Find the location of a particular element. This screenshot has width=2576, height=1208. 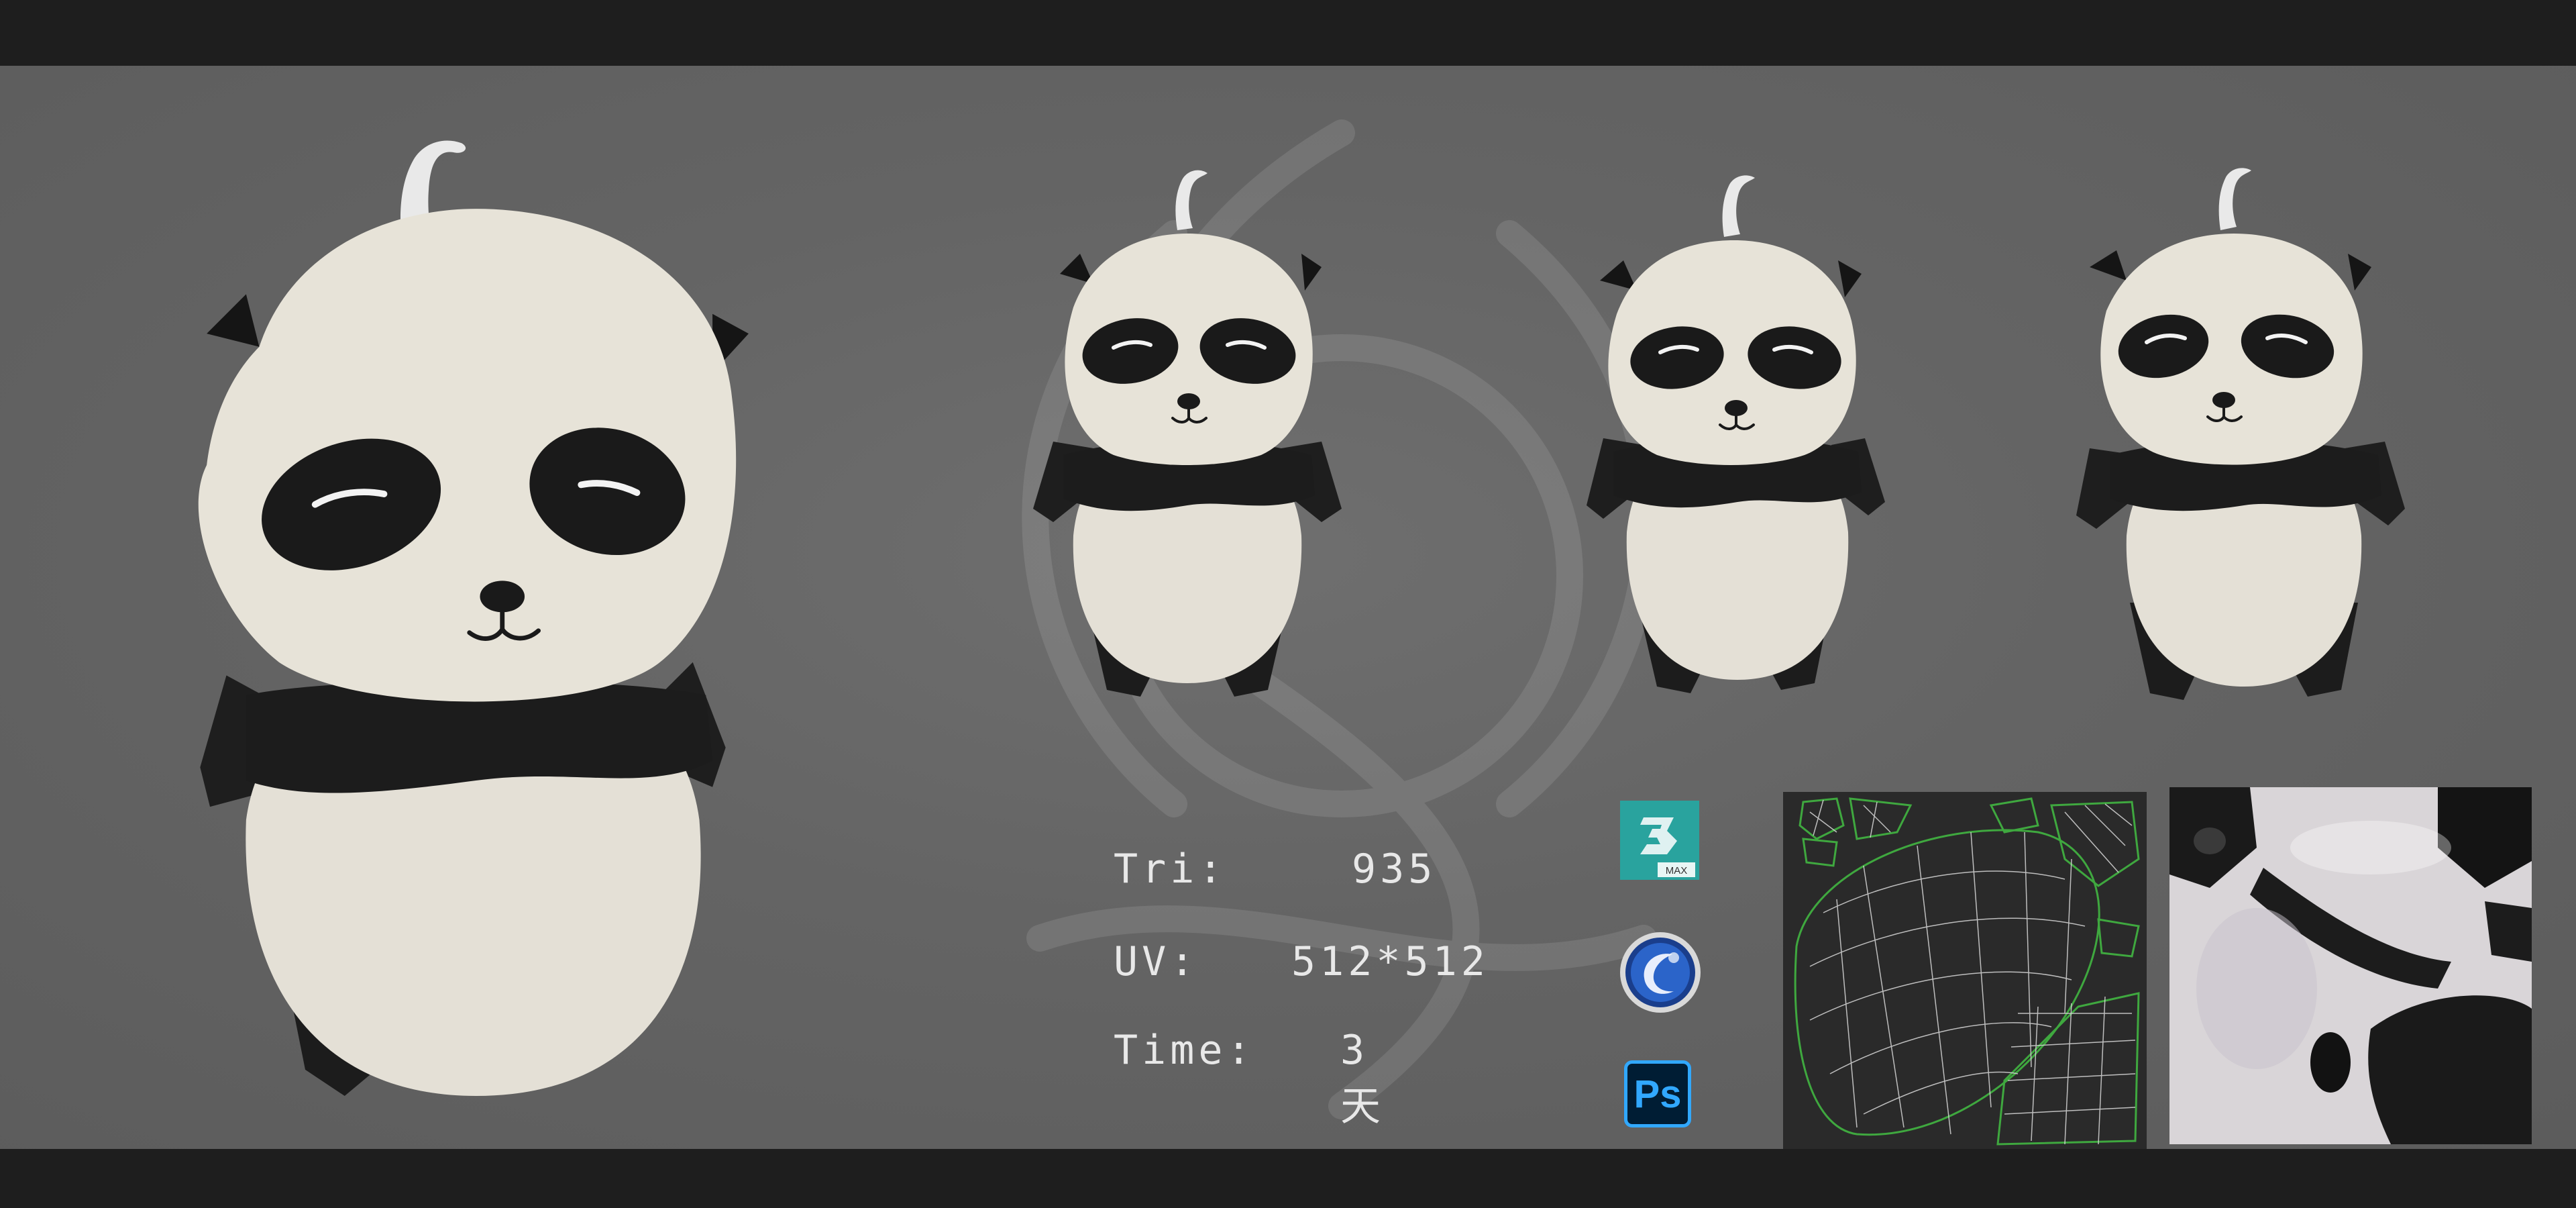

3ds-max-icon: MAX is located at coordinates (1659, 840).